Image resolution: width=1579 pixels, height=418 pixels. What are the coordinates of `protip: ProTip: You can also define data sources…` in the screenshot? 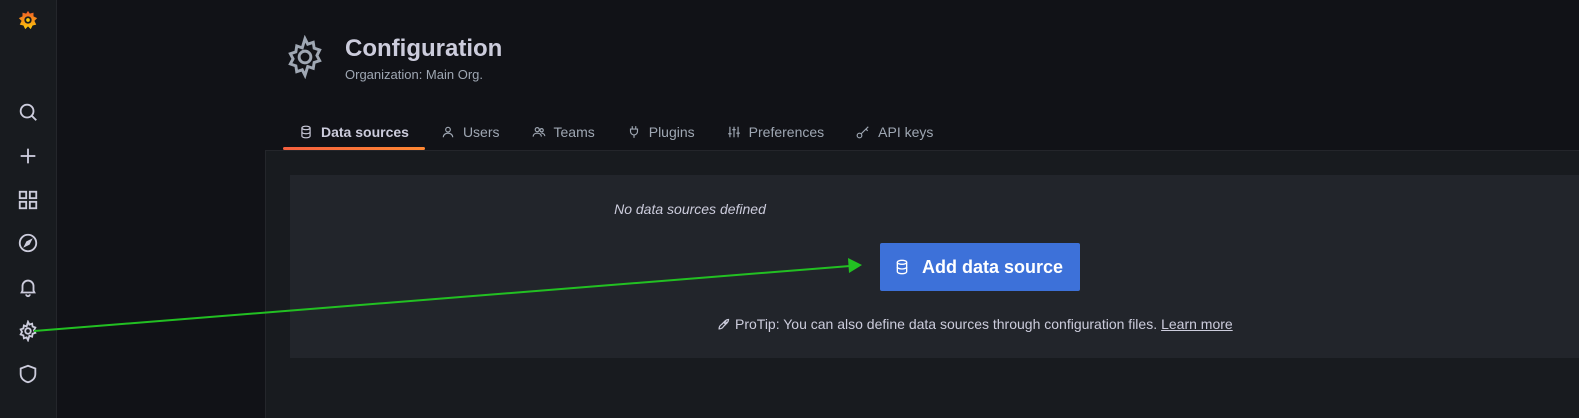 It's located at (974, 324).